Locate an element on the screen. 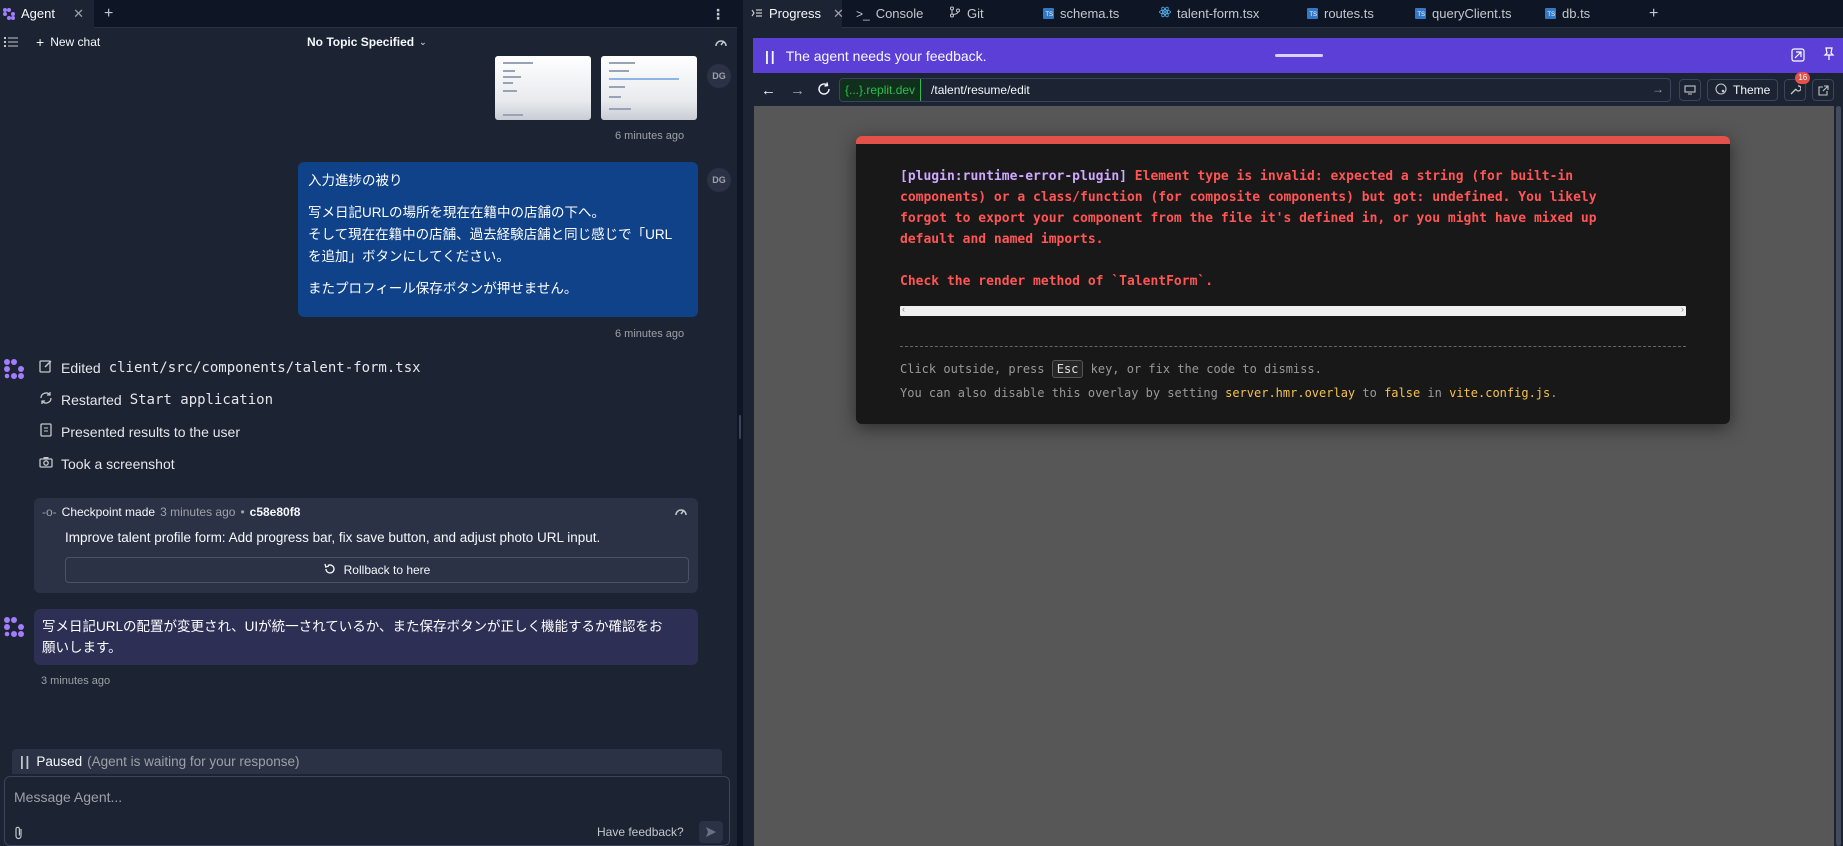  action-screenshot: Took a screenshot is located at coordinates (107, 463).